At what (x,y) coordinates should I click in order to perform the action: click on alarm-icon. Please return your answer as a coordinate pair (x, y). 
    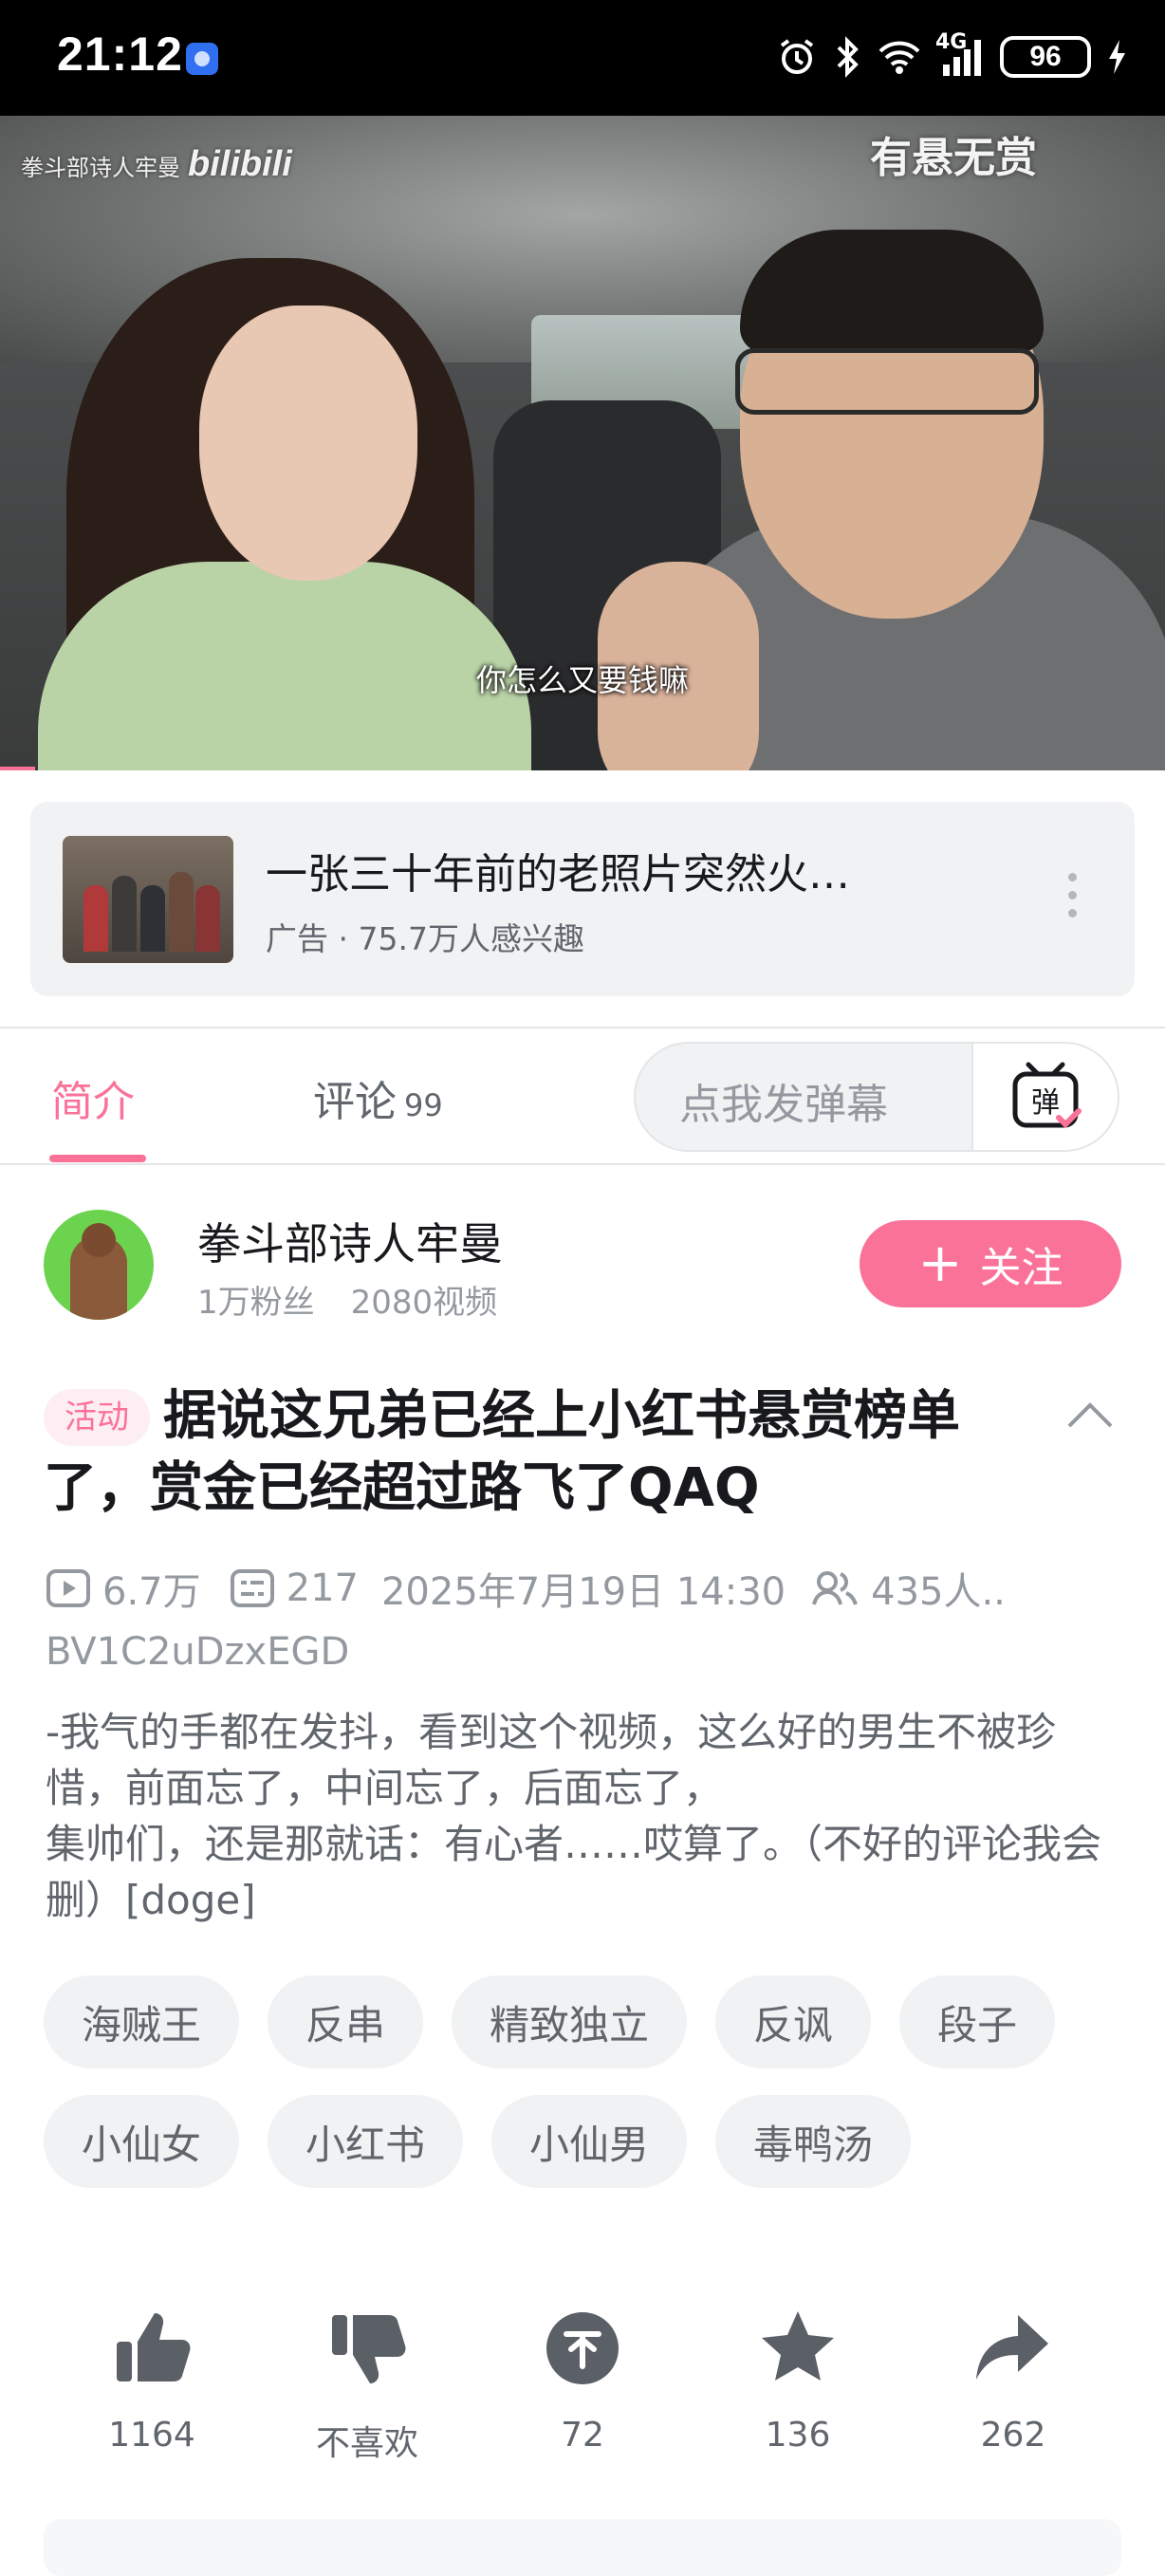
    Looking at the image, I should click on (797, 56).